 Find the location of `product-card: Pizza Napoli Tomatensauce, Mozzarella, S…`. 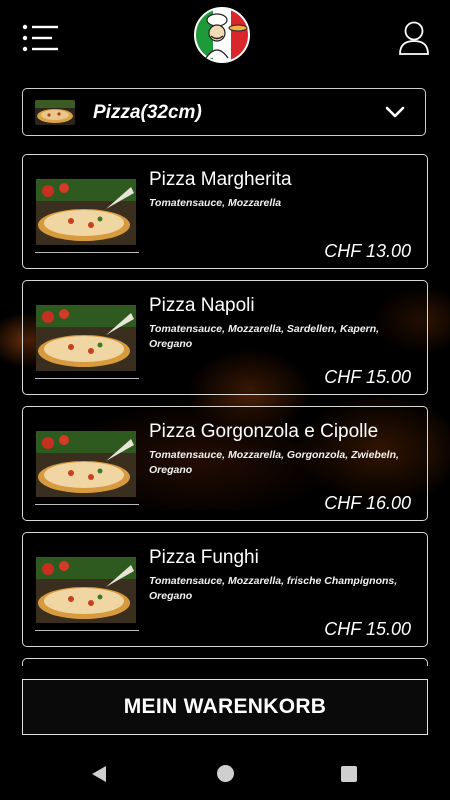

product-card: Pizza Napoli Tomatensauce, Mozzarella, S… is located at coordinates (225, 337).